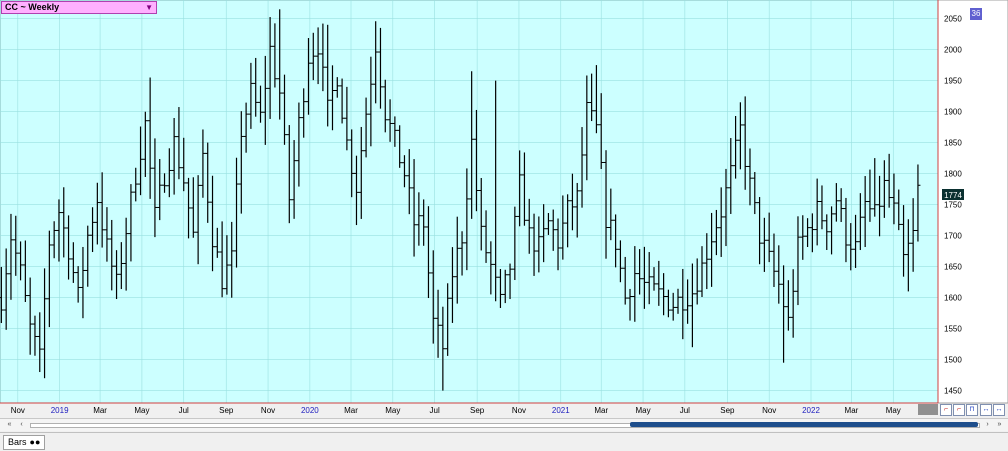  Describe the element at coordinates (32, 7) in the screenshot. I see `symbol-label: CC ~ Weekly` at that location.